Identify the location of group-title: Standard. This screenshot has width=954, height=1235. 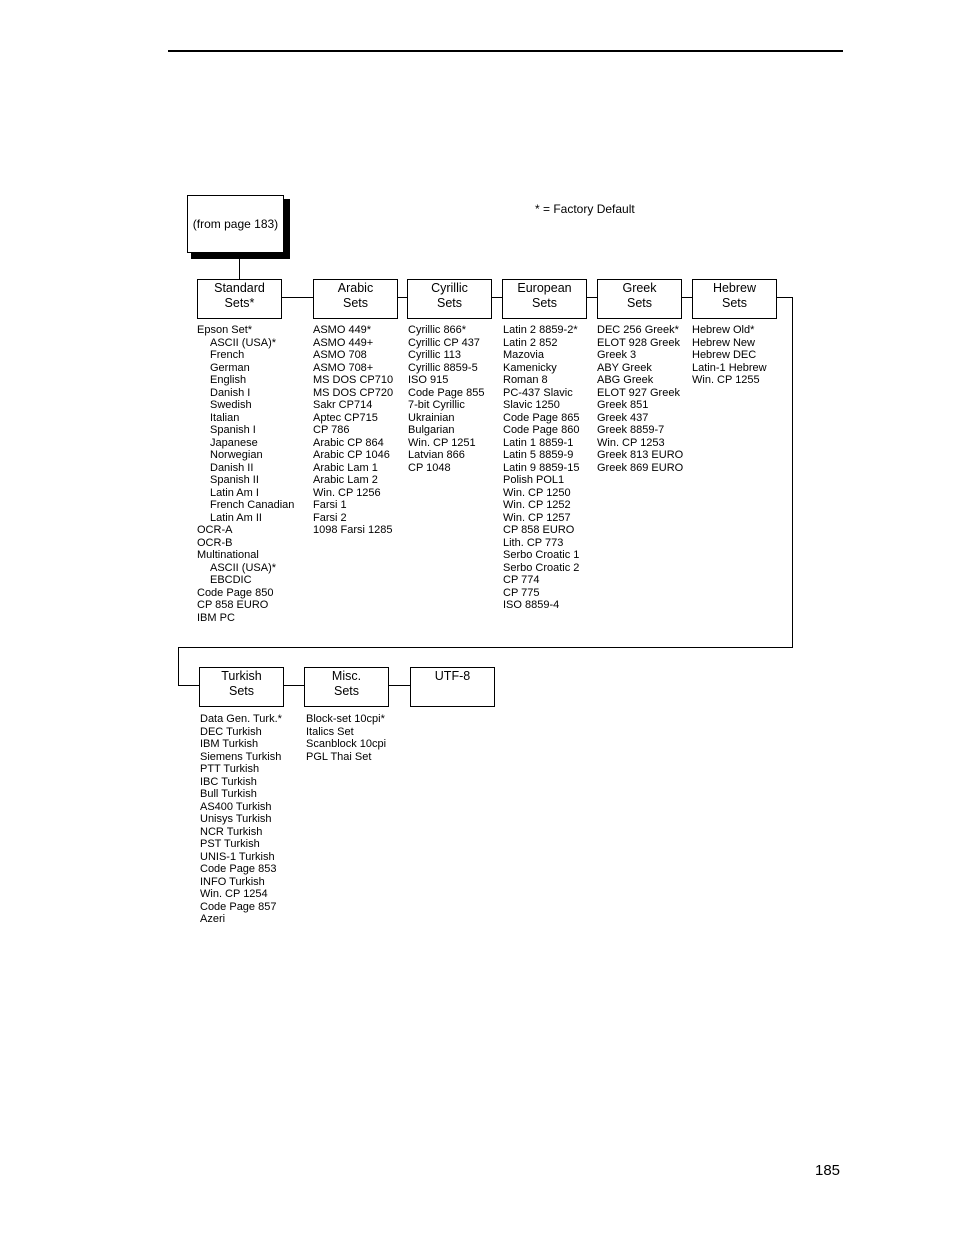
(239, 288).